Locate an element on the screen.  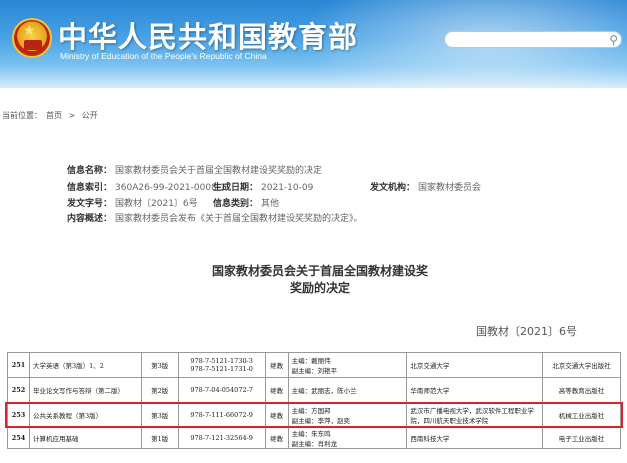
info-index-label: 信息索引： is located at coordinates (90, 188).